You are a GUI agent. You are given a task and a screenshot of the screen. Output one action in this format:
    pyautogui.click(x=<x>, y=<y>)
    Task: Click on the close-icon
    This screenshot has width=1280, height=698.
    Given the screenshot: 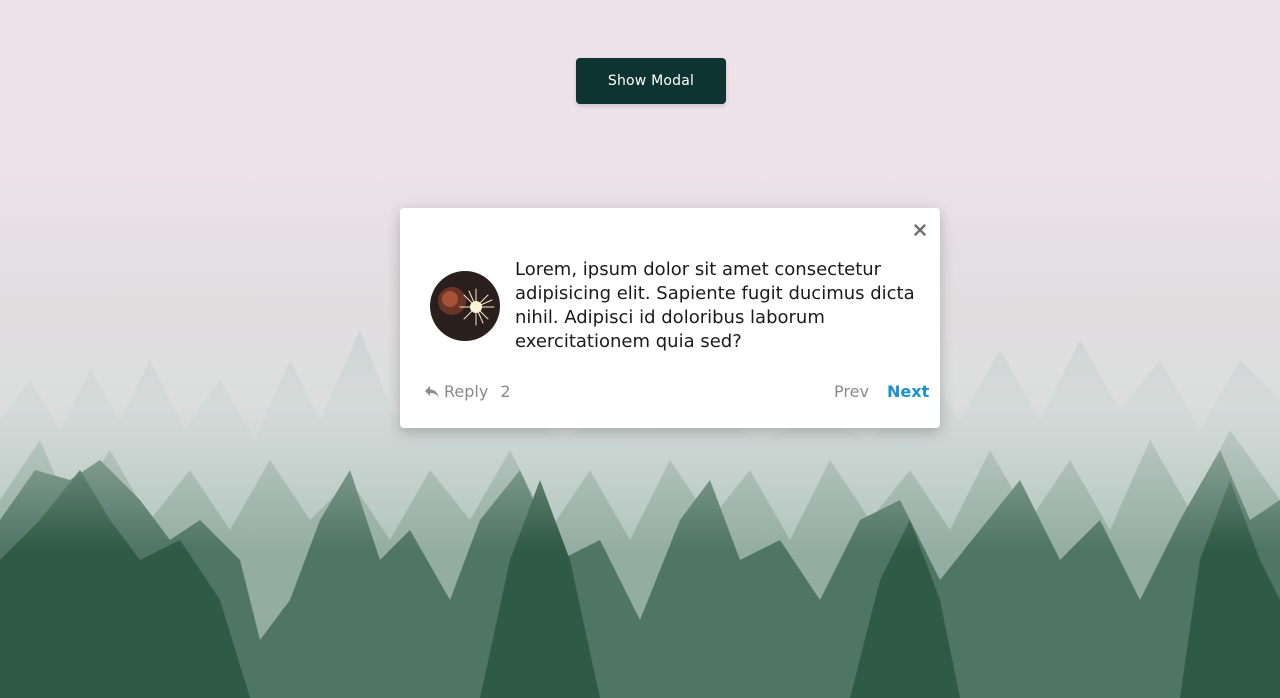 What is the action you would take?
    pyautogui.click(x=920, y=230)
    